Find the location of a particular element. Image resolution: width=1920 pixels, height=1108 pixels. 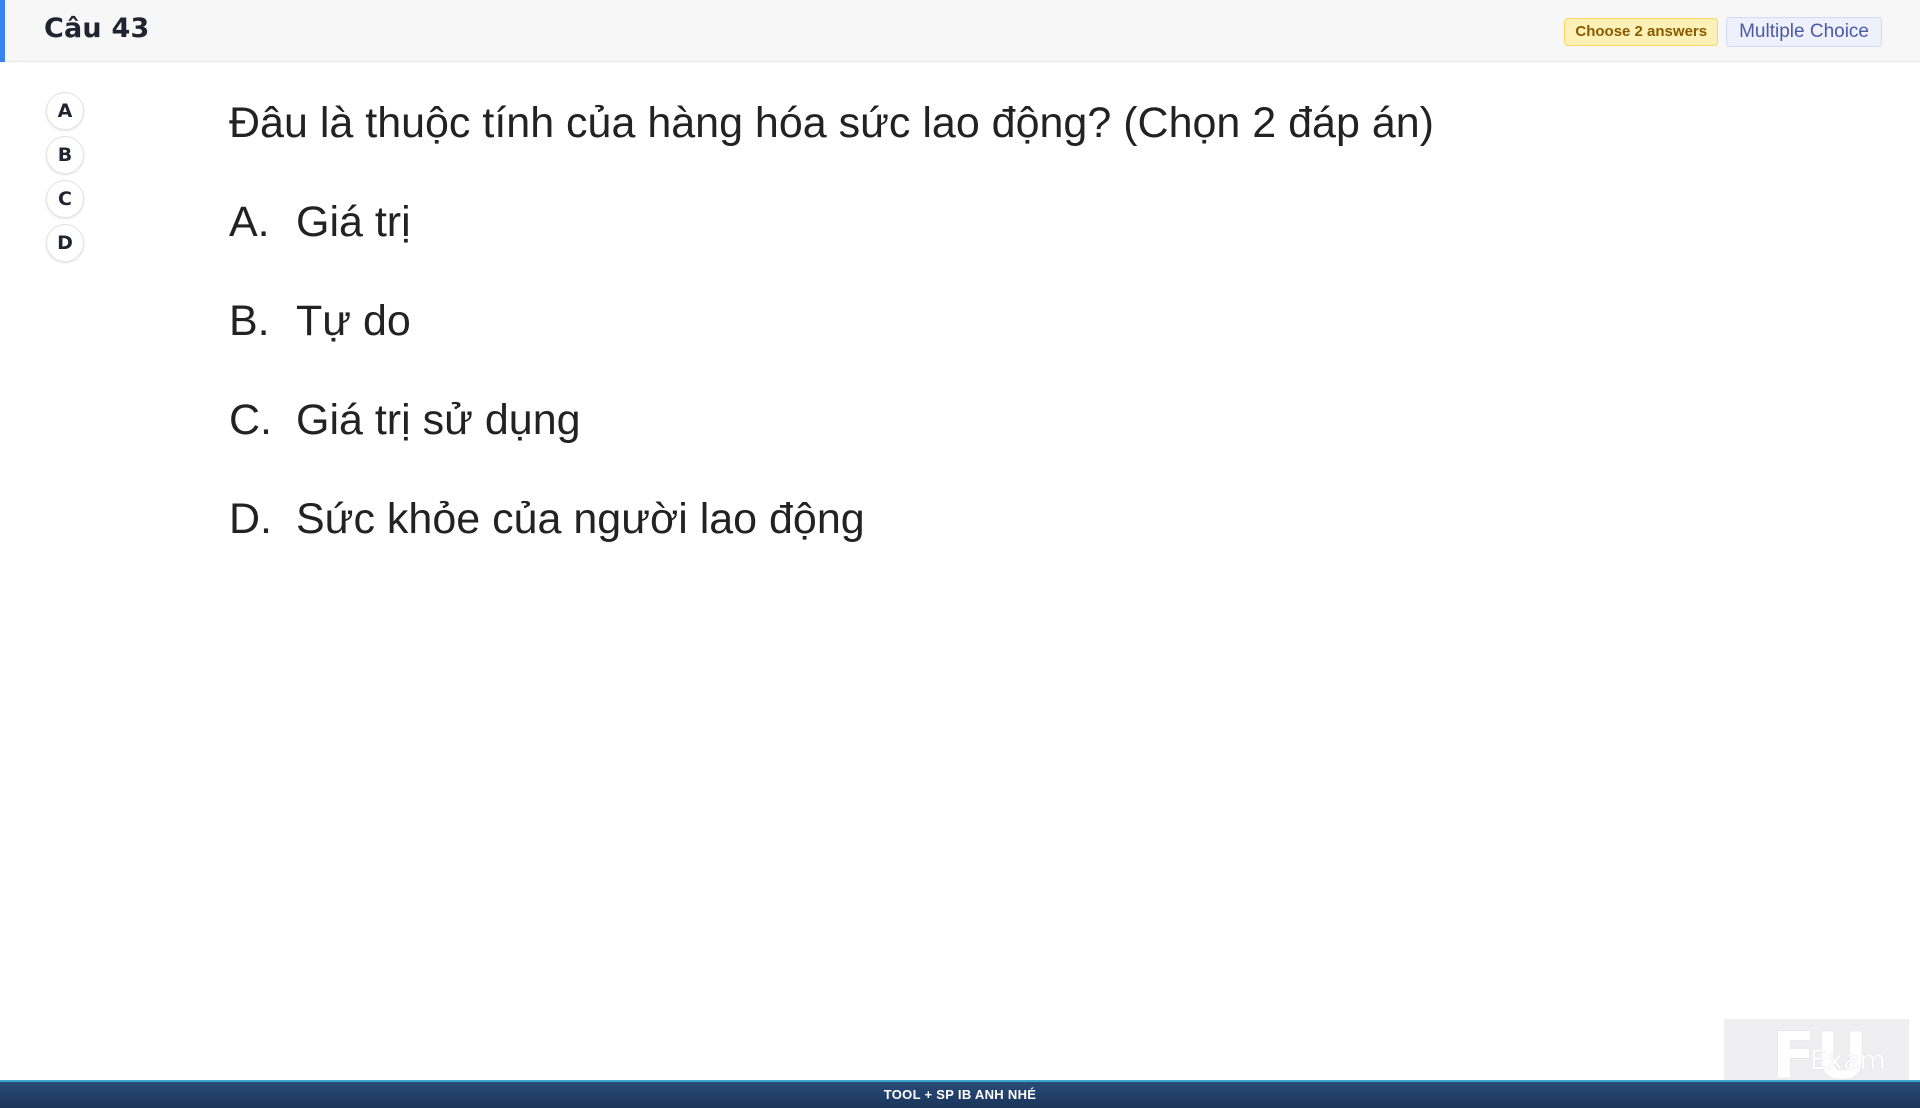

answer-selector-d: D is located at coordinates (65, 243).